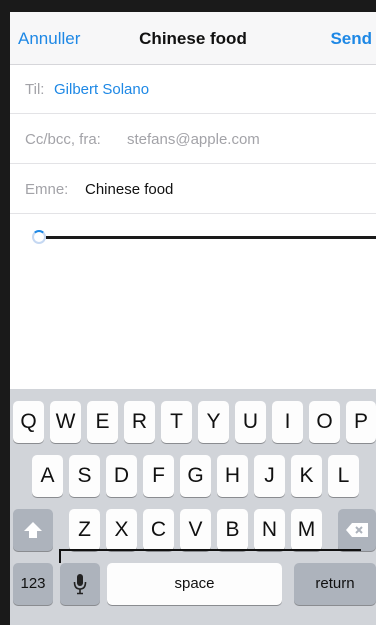 Image resolution: width=376 pixels, height=625 pixels. What do you see at coordinates (35, 89) in the screenshot?
I see `to-label: Til:` at bounding box center [35, 89].